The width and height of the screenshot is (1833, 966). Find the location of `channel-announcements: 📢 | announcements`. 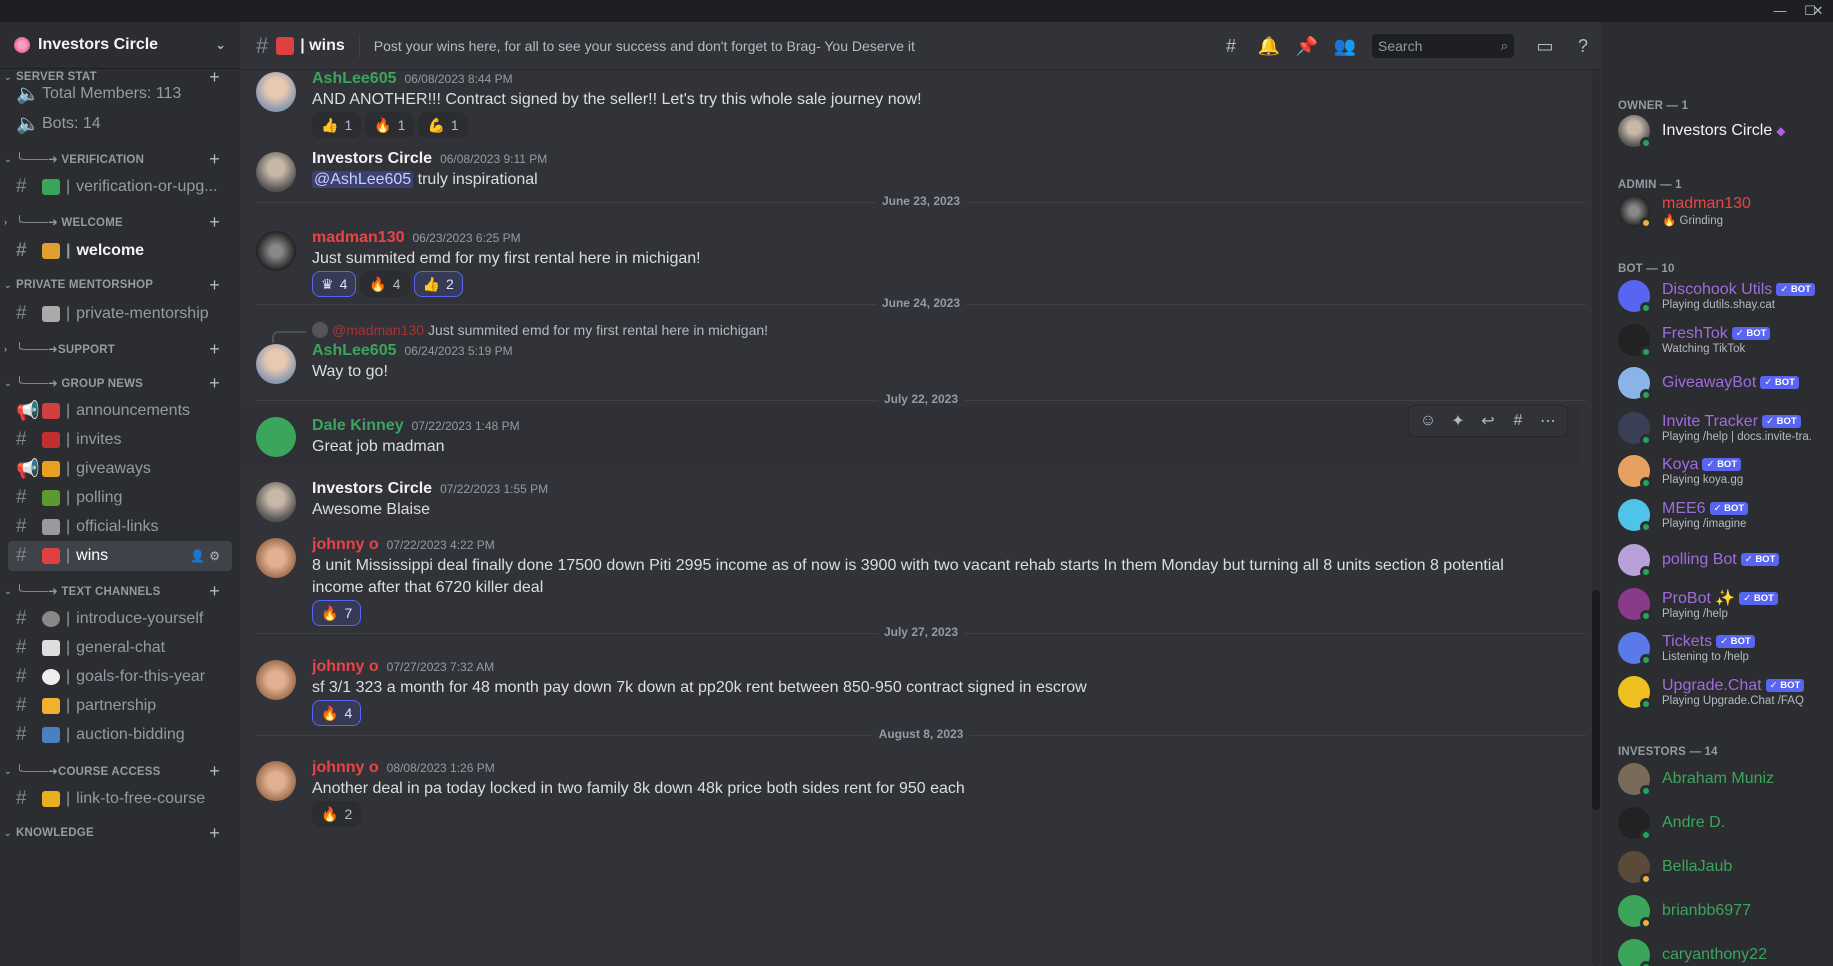

channel-announcements: 📢 | announcements is located at coordinates (120, 411).